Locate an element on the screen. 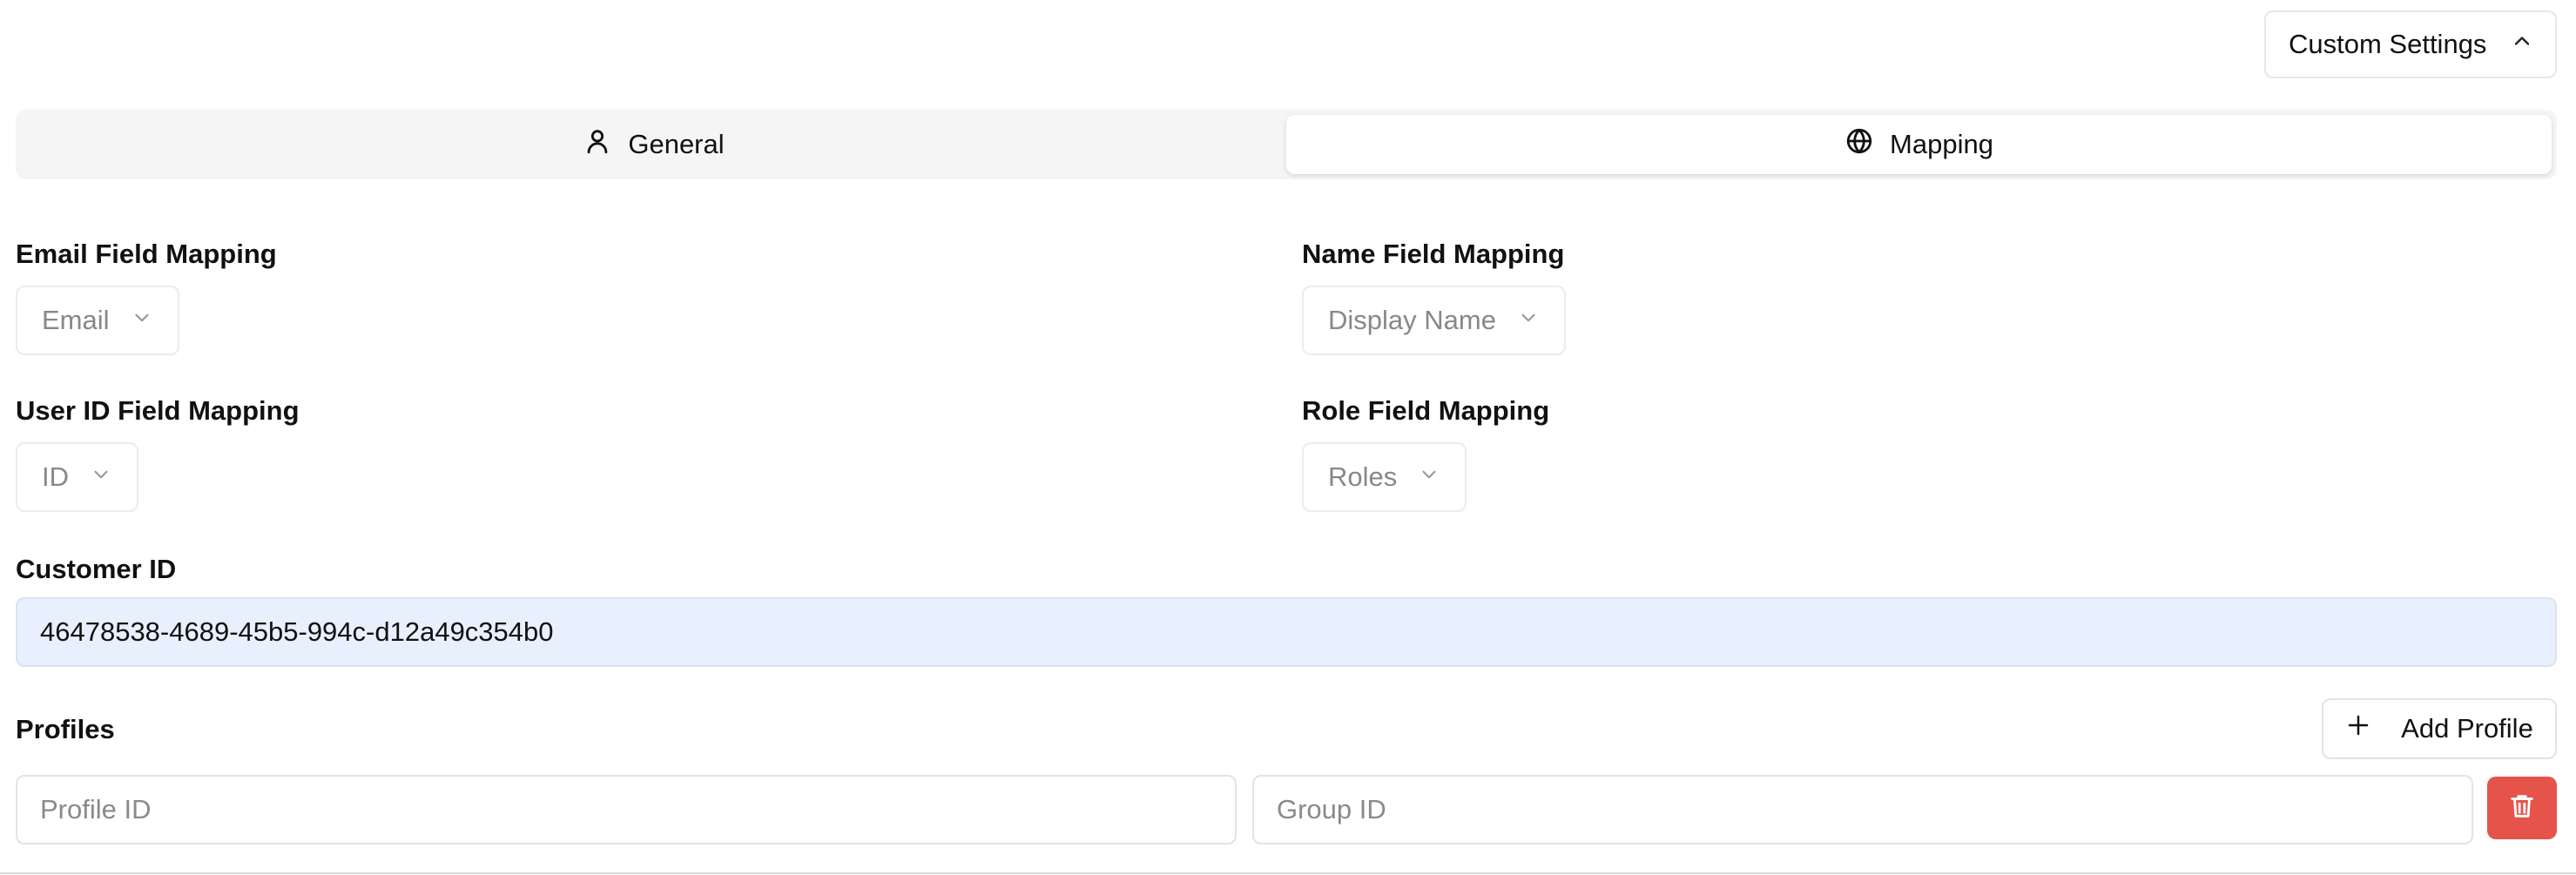 The height and width of the screenshot is (875, 2576). role-field-mapping-value: Roles is located at coordinates (1363, 476).